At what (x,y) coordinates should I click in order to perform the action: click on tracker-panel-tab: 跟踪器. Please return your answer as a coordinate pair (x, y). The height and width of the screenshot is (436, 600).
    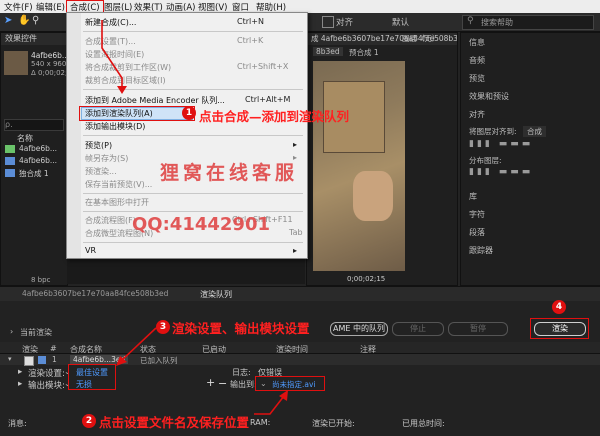
    Looking at the image, I should click on (481, 250).